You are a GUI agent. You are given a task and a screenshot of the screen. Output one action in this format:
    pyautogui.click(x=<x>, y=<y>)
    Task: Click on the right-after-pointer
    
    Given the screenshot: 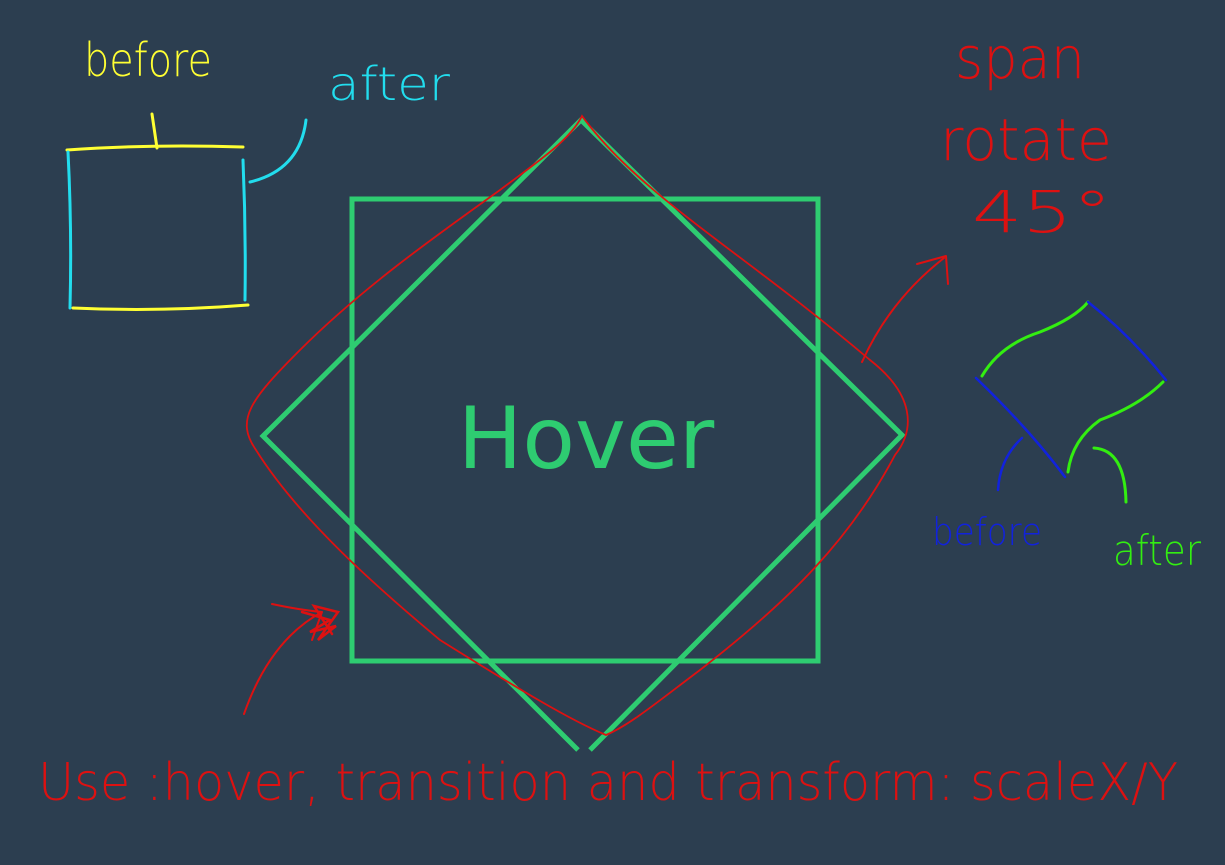 What is the action you would take?
    pyautogui.click(x=1110, y=475)
    